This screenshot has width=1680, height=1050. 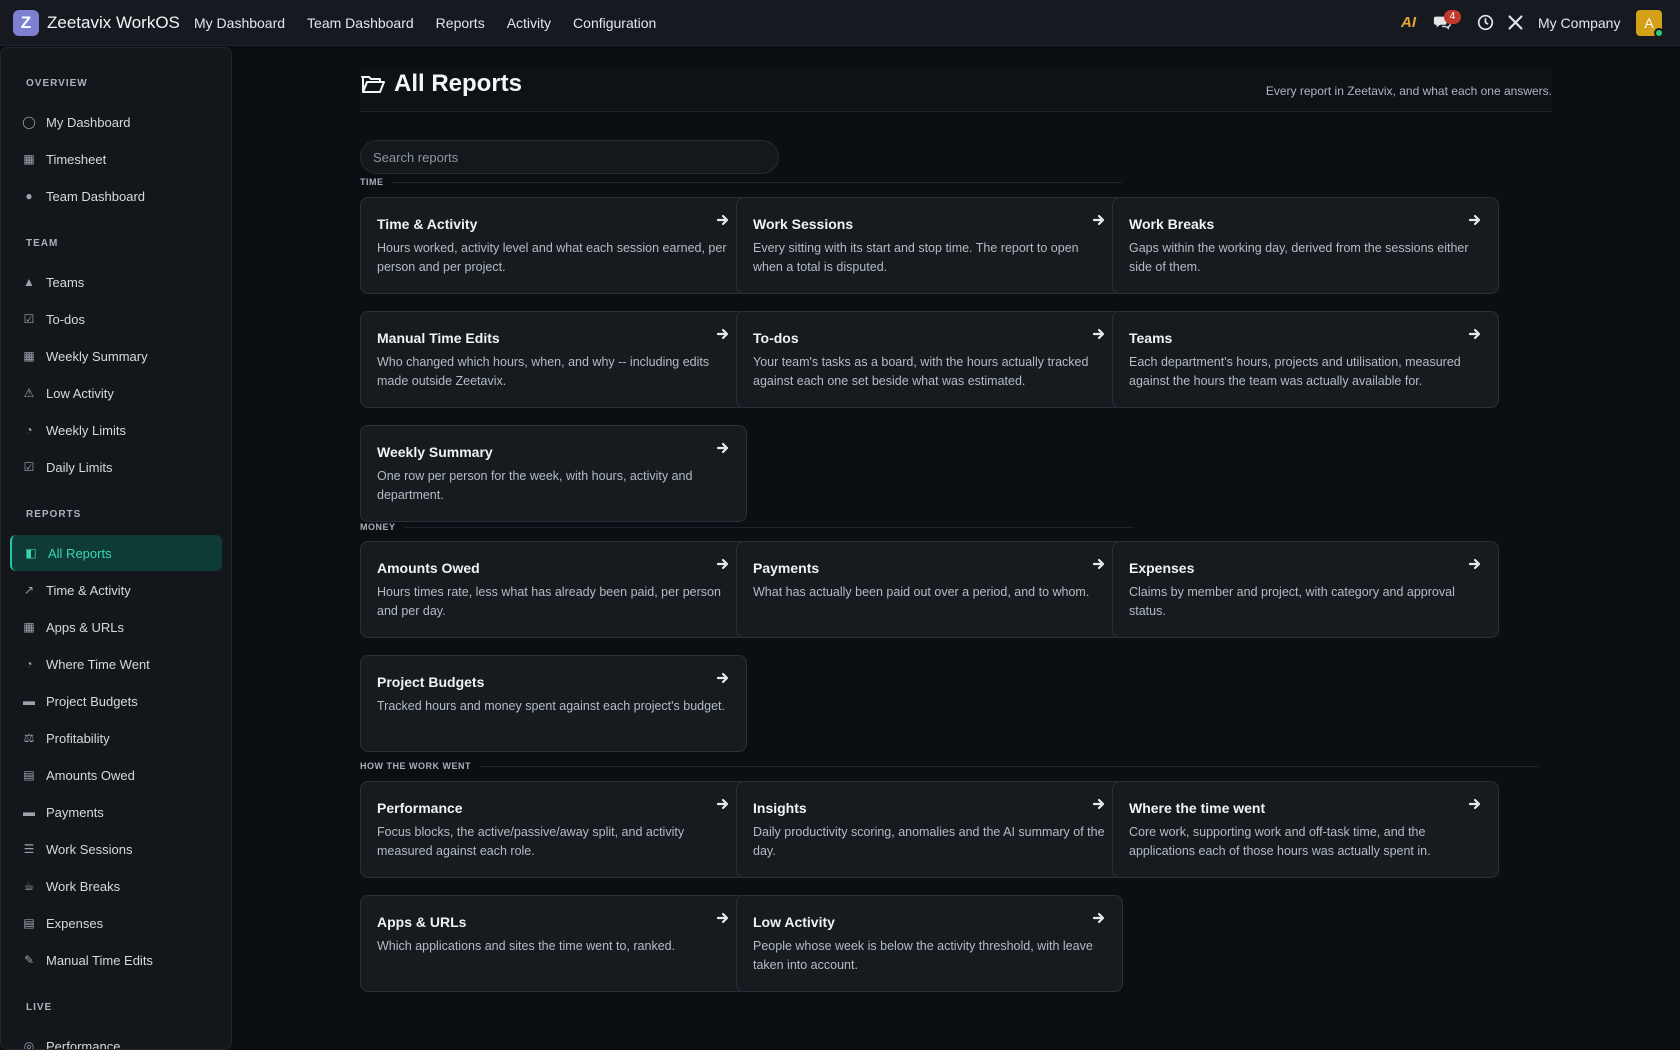 I want to click on users-icon: ●, so click(x=29, y=196).